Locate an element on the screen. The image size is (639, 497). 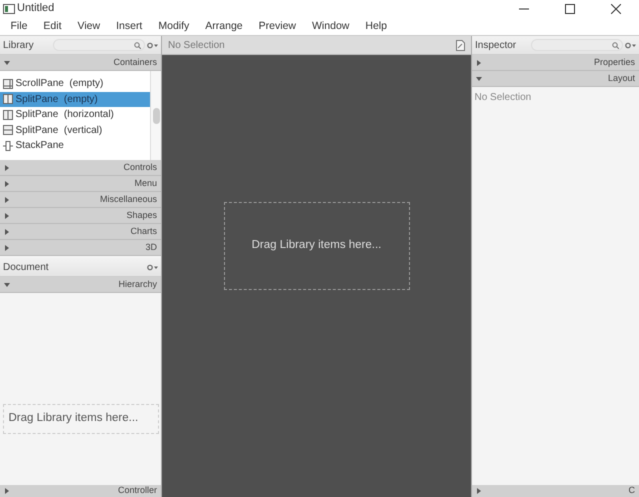
menu-item: File is located at coordinates (19, 26).